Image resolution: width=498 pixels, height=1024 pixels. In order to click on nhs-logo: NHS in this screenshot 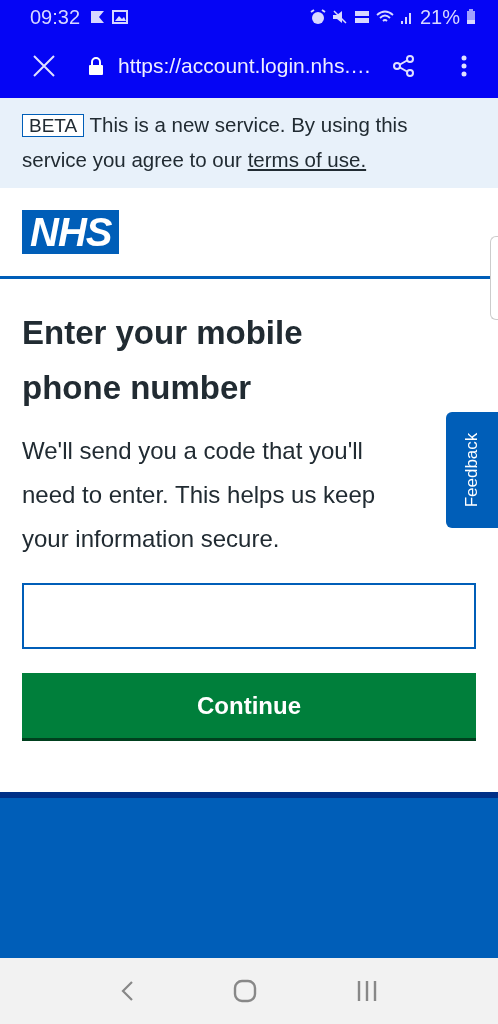, I will do `click(71, 232)`.